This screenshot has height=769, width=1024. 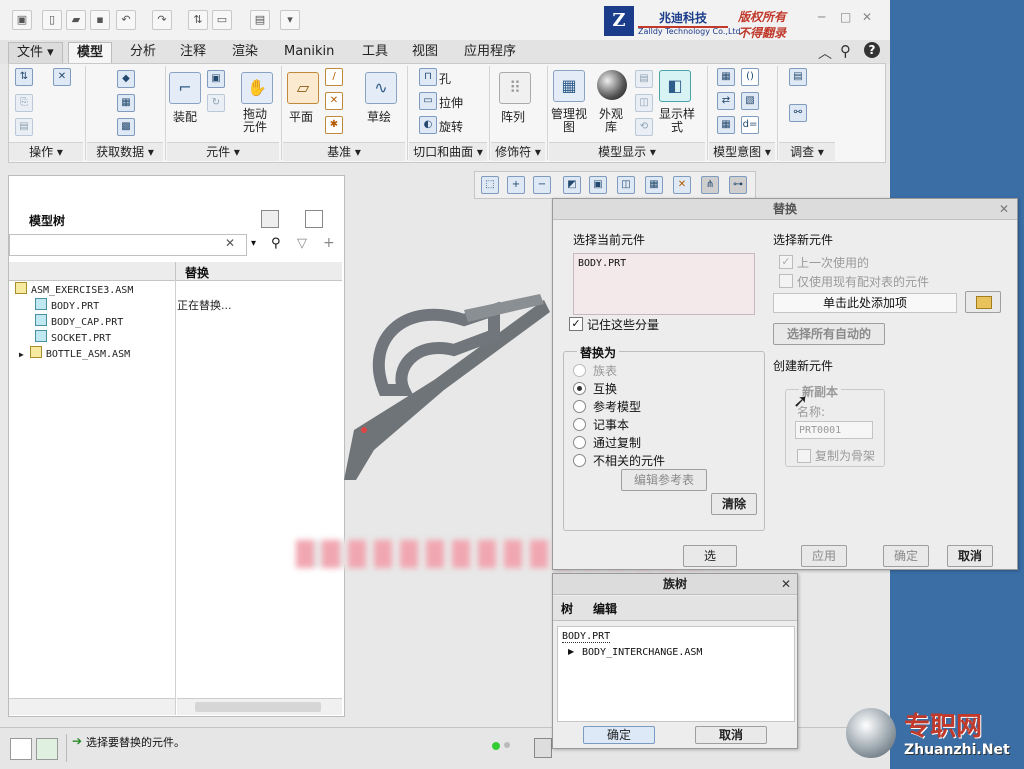 What do you see at coordinates (612, 85) in the screenshot?
I see `appearance-gallery-icon` at bounding box center [612, 85].